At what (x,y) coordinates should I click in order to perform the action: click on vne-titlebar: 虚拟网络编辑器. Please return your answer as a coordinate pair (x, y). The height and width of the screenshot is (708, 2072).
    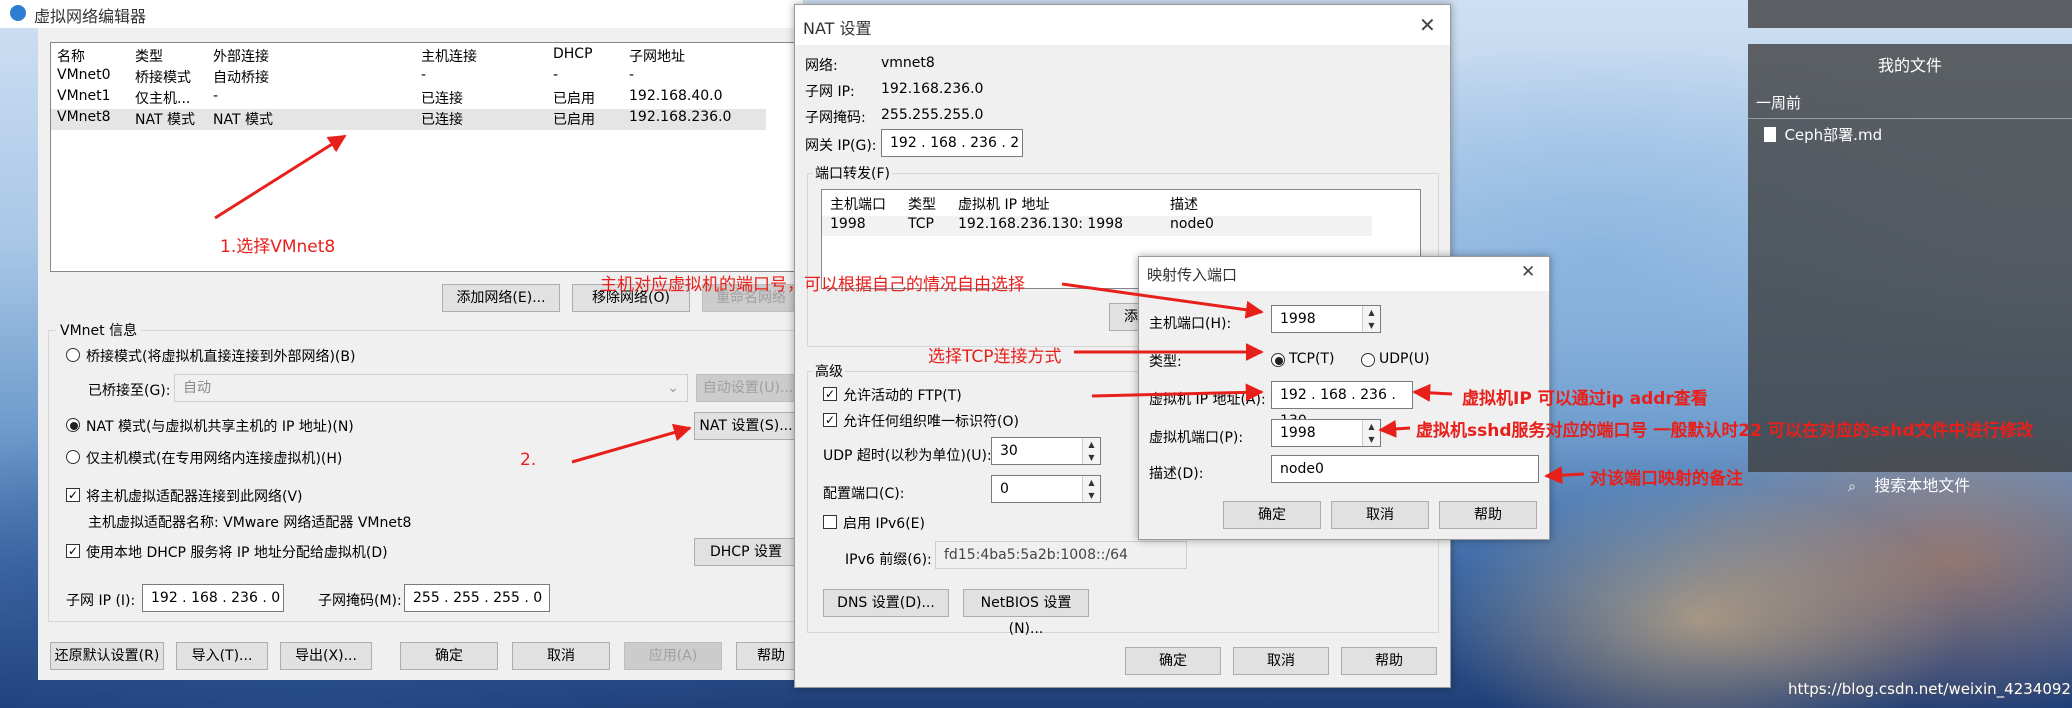
    Looking at the image, I should click on (401, 14).